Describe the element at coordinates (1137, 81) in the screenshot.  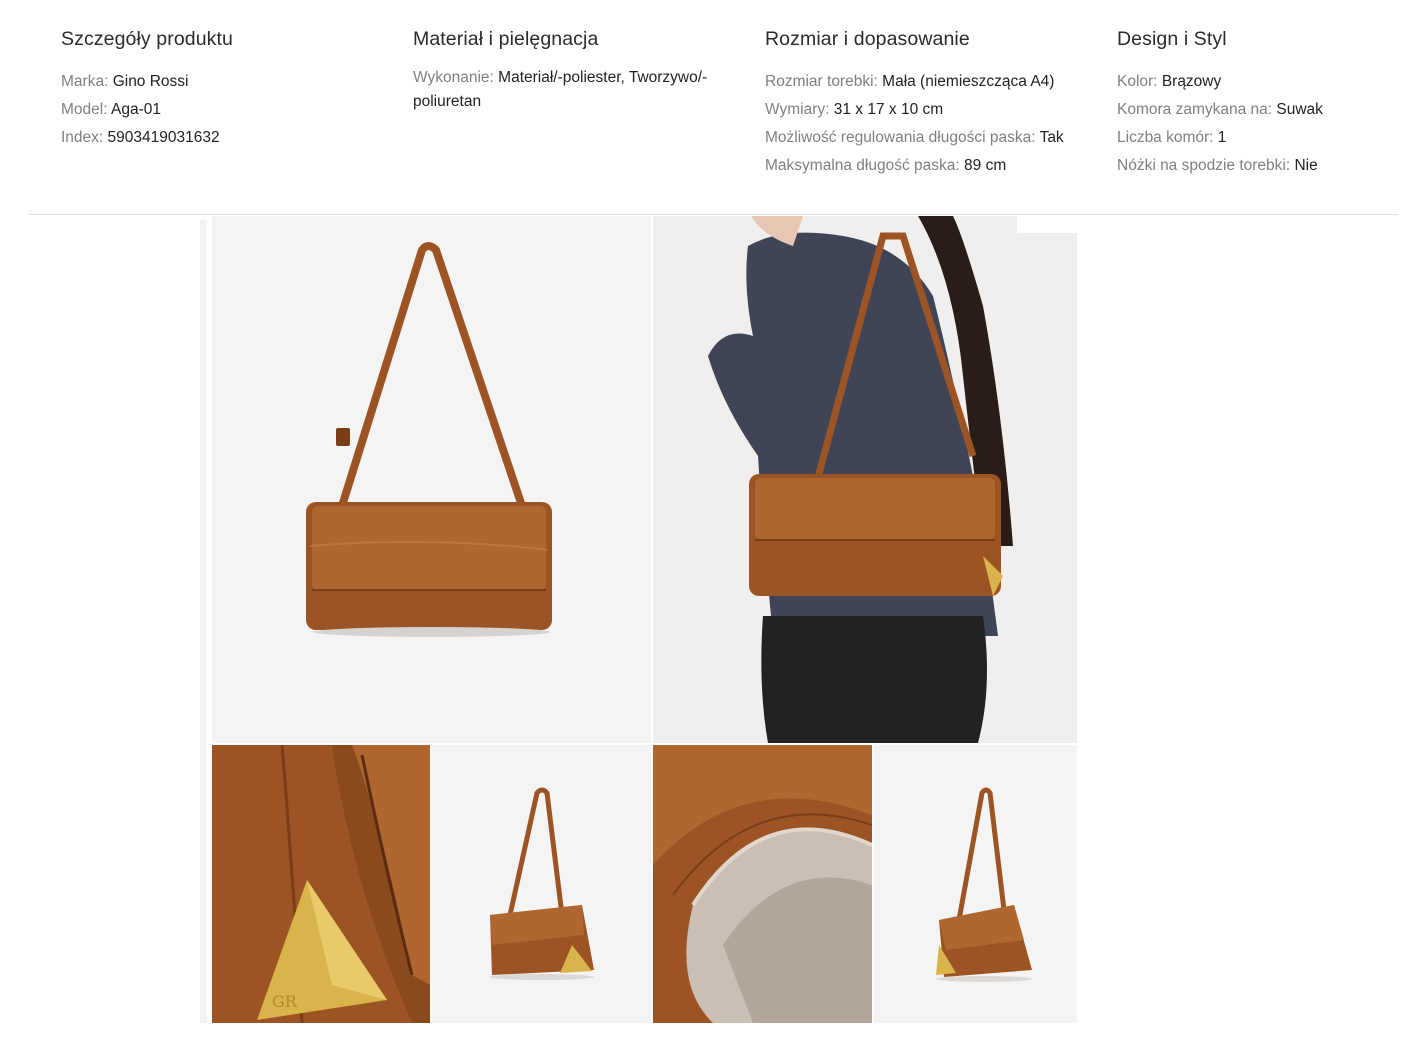
I see `spec-key: Kolor:` at that location.